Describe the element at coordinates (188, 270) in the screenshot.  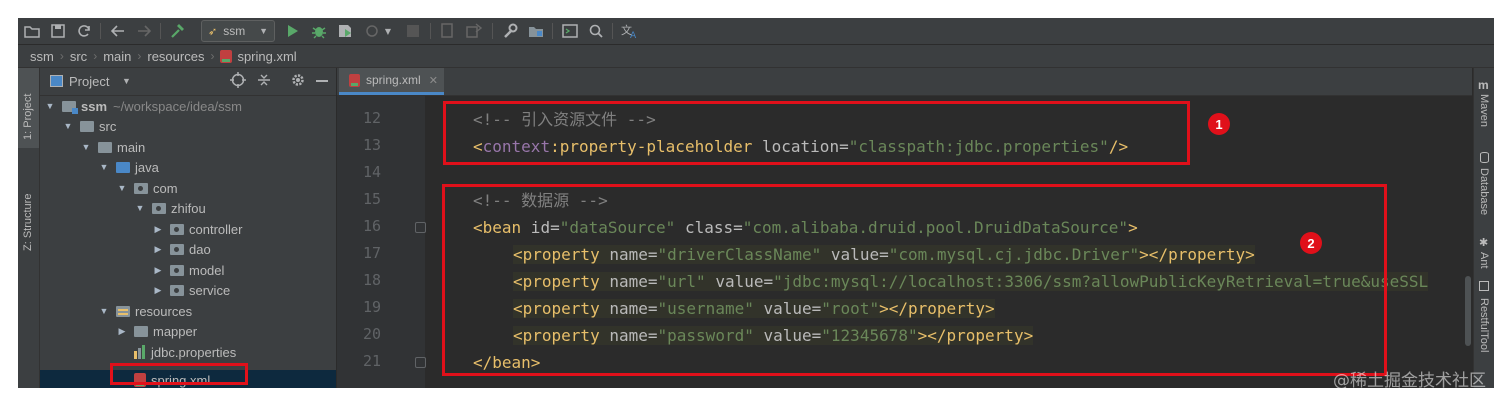
I see `tree-item-model: ▶ model` at that location.